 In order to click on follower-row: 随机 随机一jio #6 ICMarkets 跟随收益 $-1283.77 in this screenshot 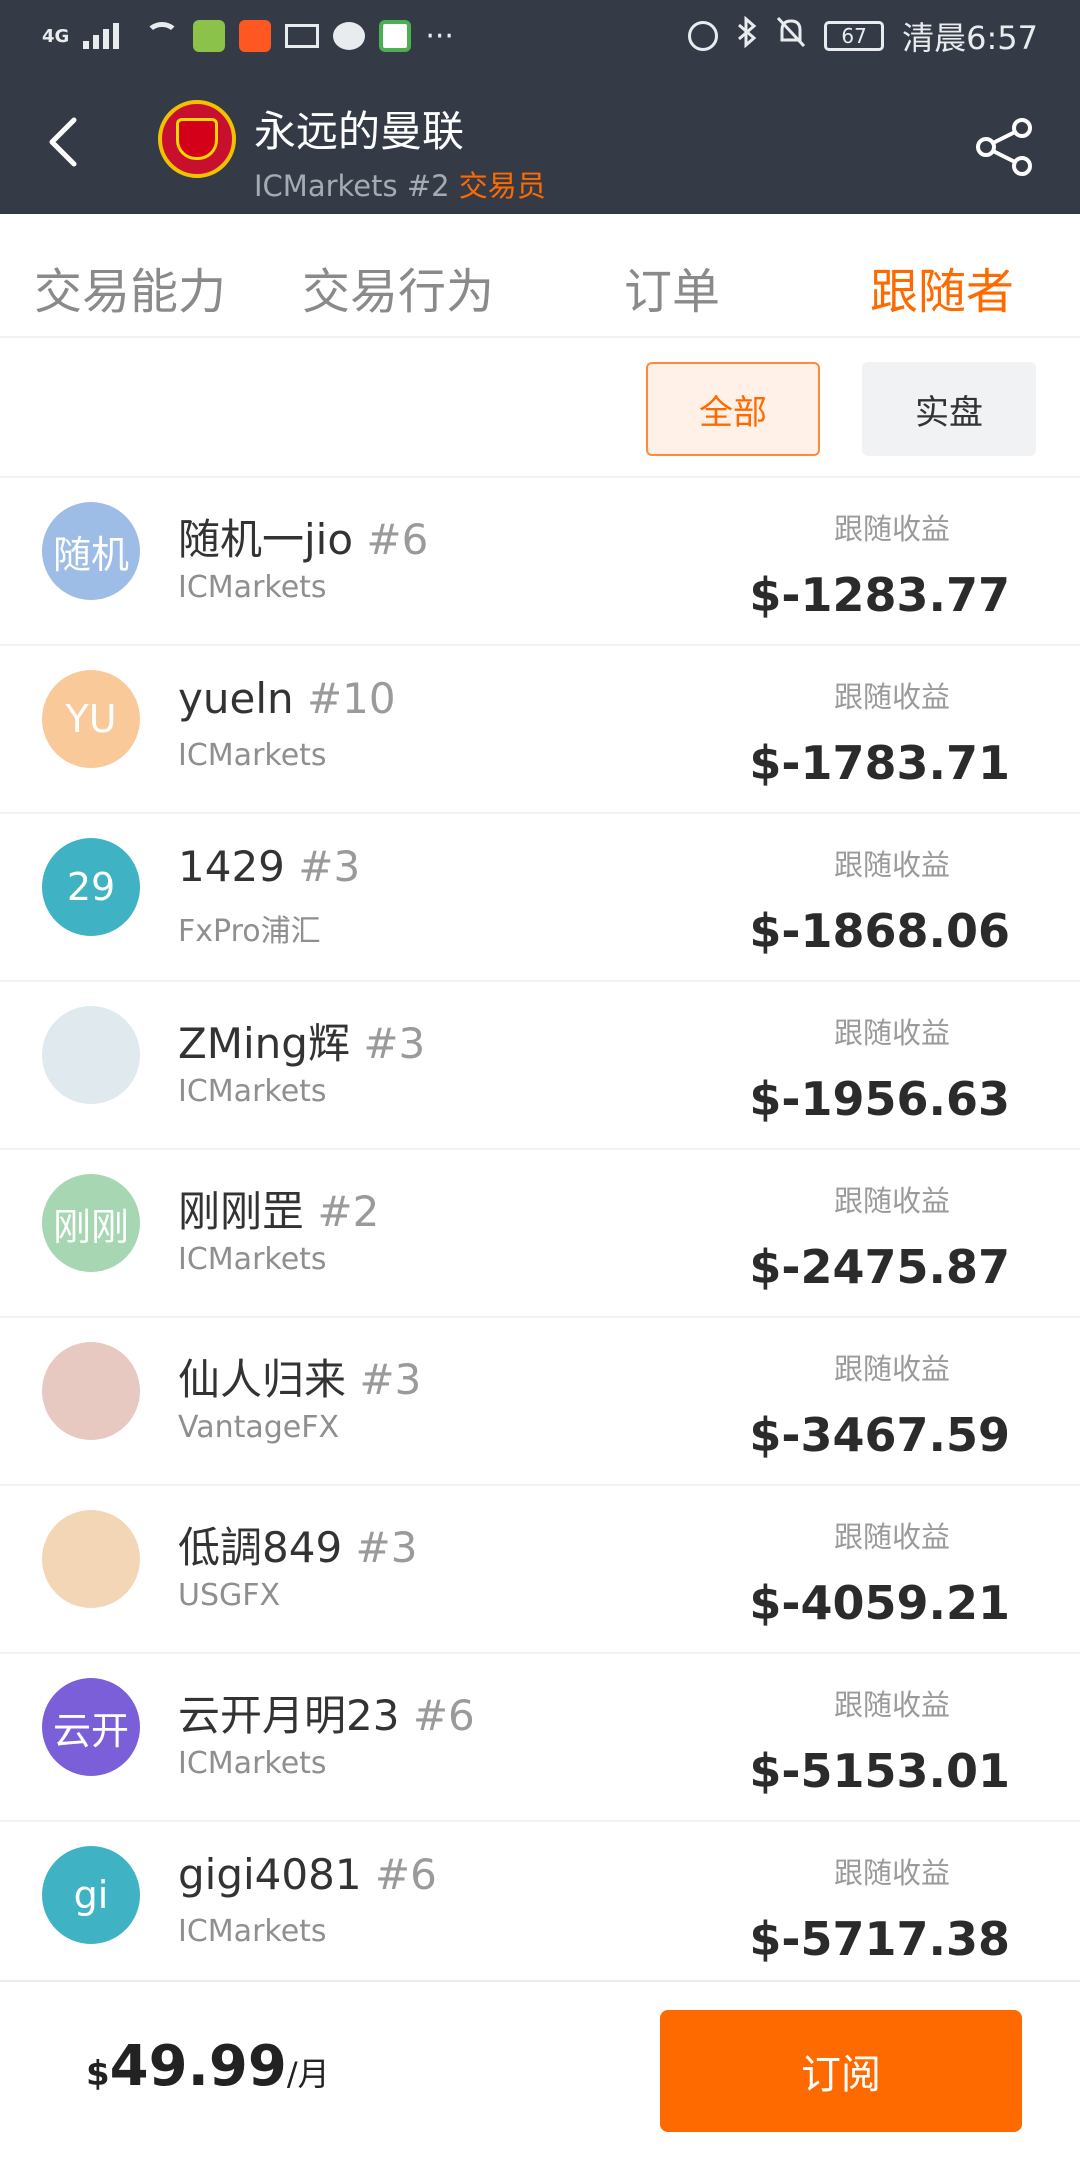, I will do `click(540, 562)`.